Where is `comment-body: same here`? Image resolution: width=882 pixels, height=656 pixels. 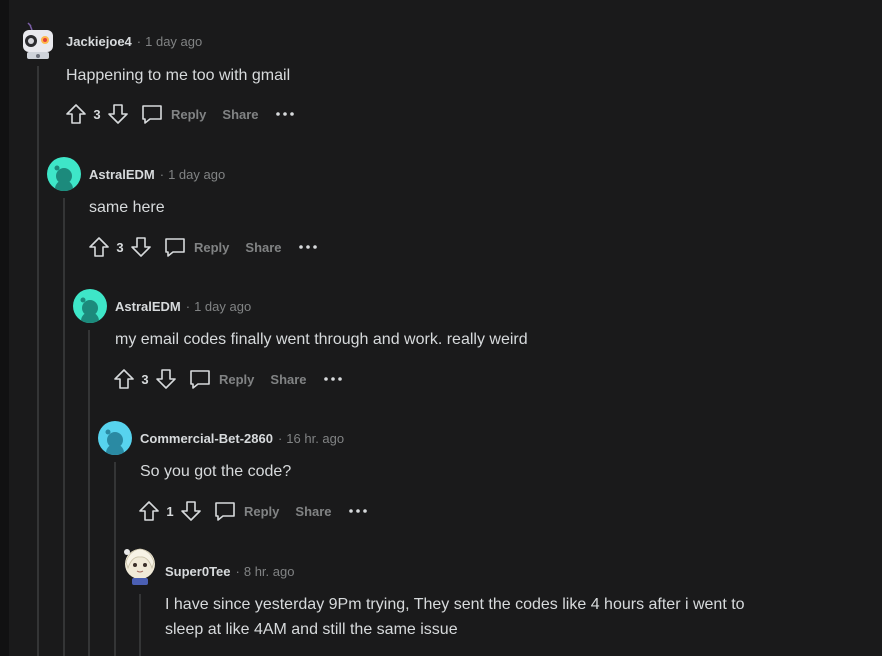 comment-body: same here is located at coordinates (127, 207).